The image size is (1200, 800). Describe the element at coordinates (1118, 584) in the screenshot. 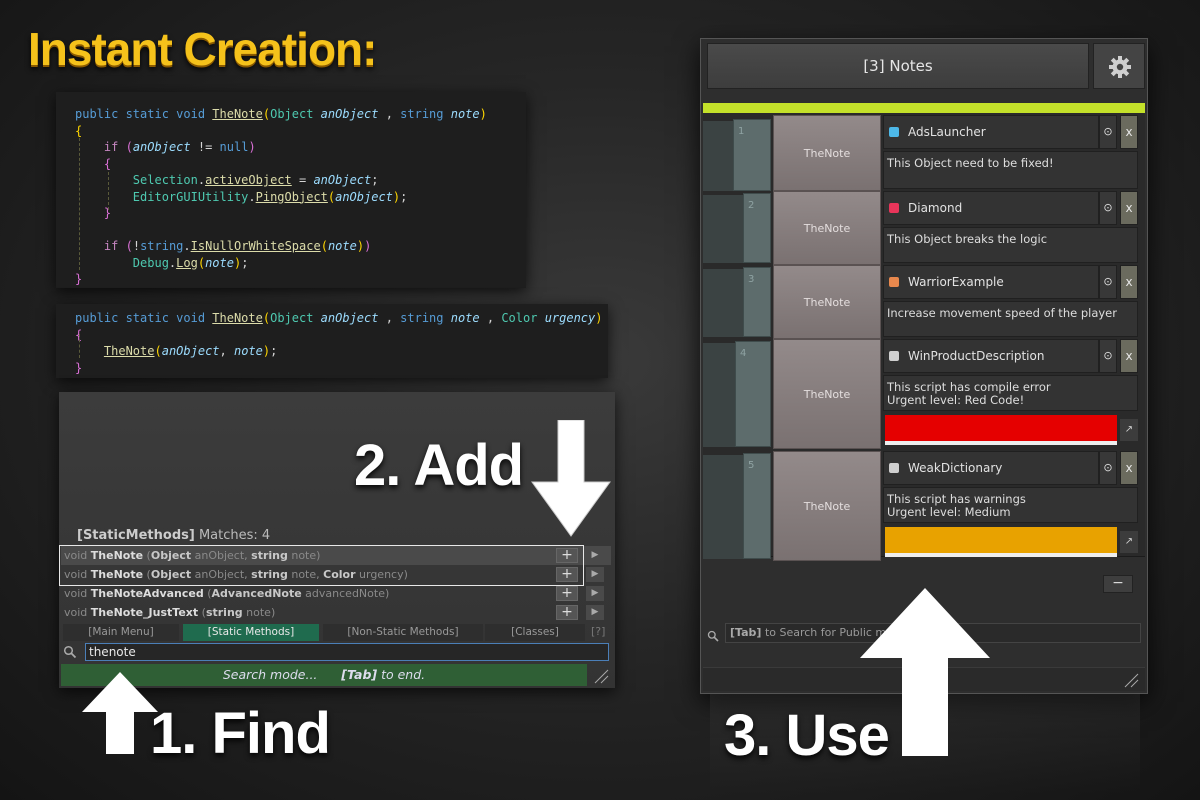

I see `remove-note-button: −` at that location.